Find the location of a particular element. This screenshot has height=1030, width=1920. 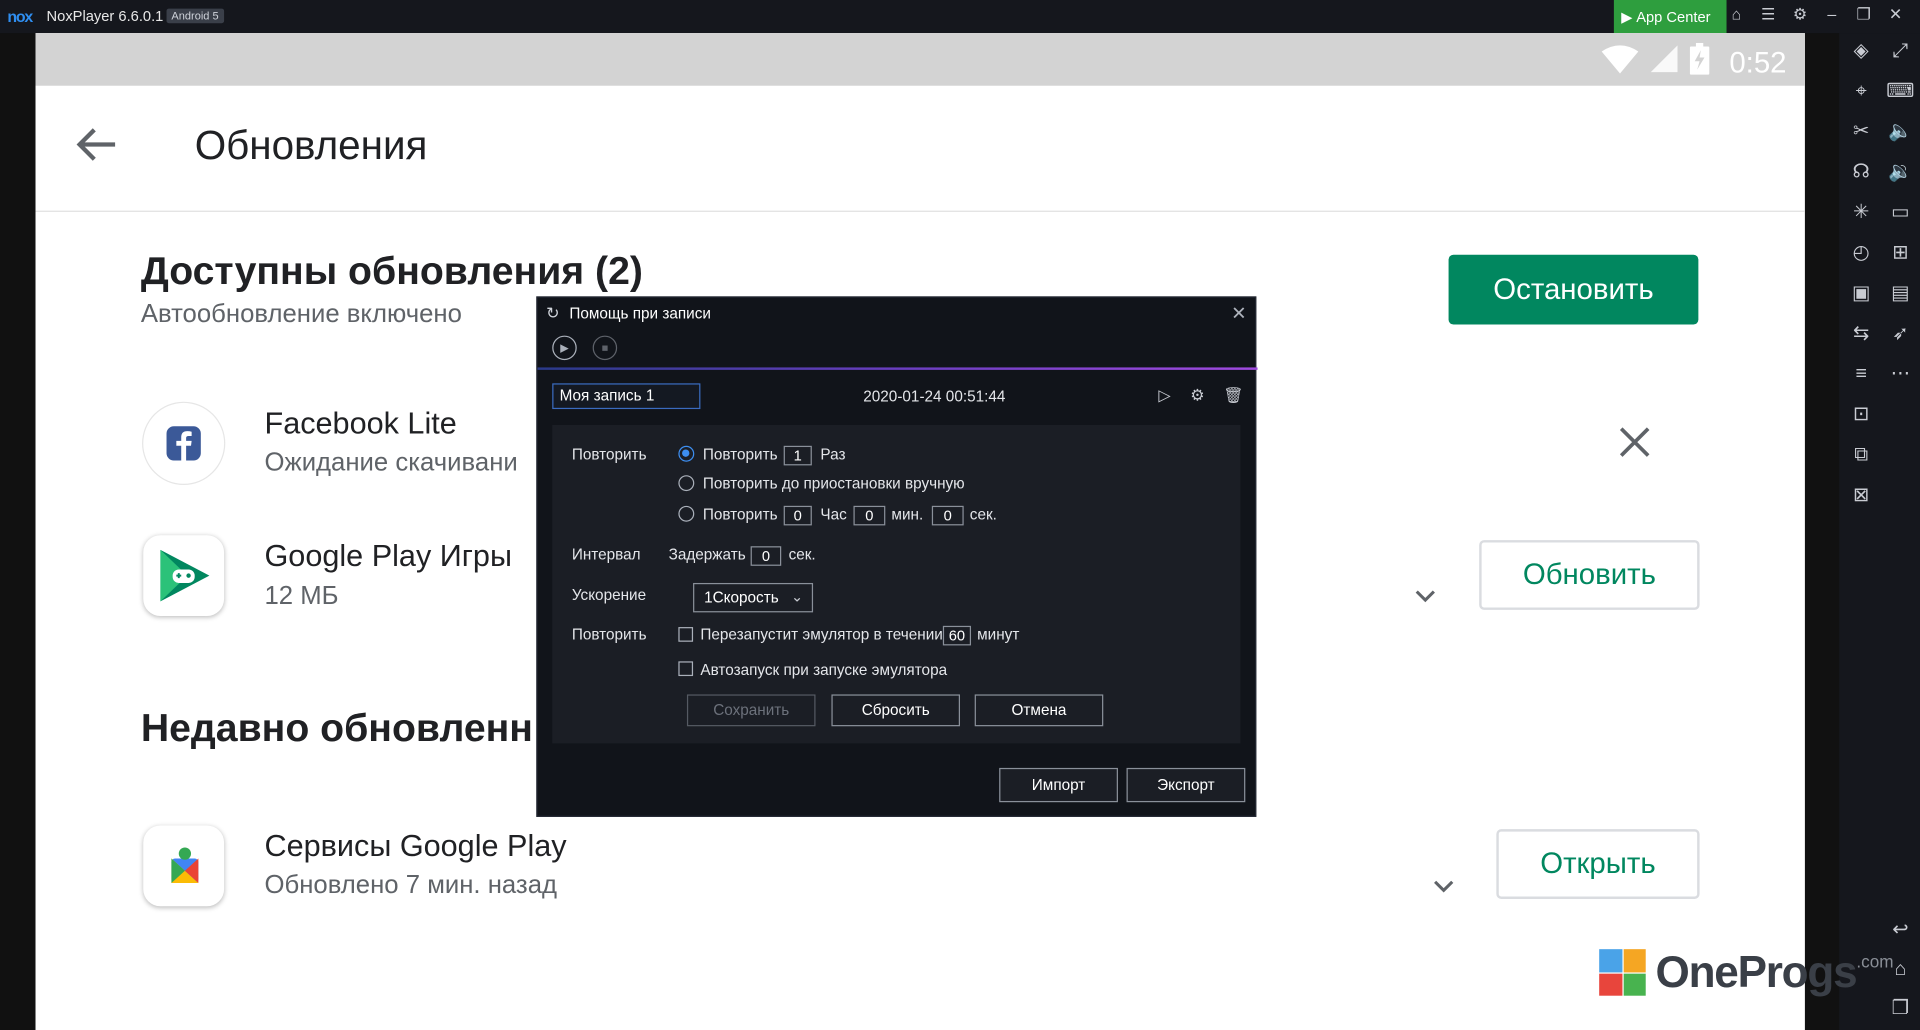

screenshot-icon: ◈ is located at coordinates (1861, 52).